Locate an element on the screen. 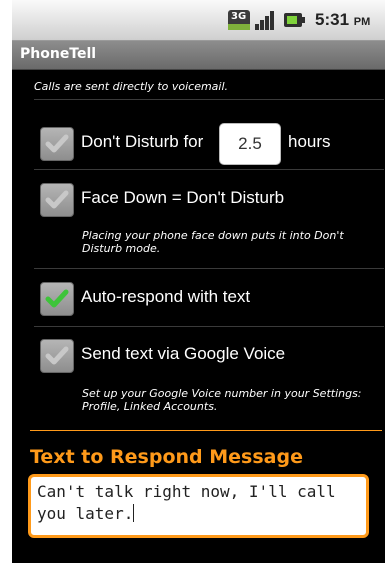 This screenshot has width=387, height=563. face-down-row: Face Down = Don't Disturb is located at coordinates (198, 200).